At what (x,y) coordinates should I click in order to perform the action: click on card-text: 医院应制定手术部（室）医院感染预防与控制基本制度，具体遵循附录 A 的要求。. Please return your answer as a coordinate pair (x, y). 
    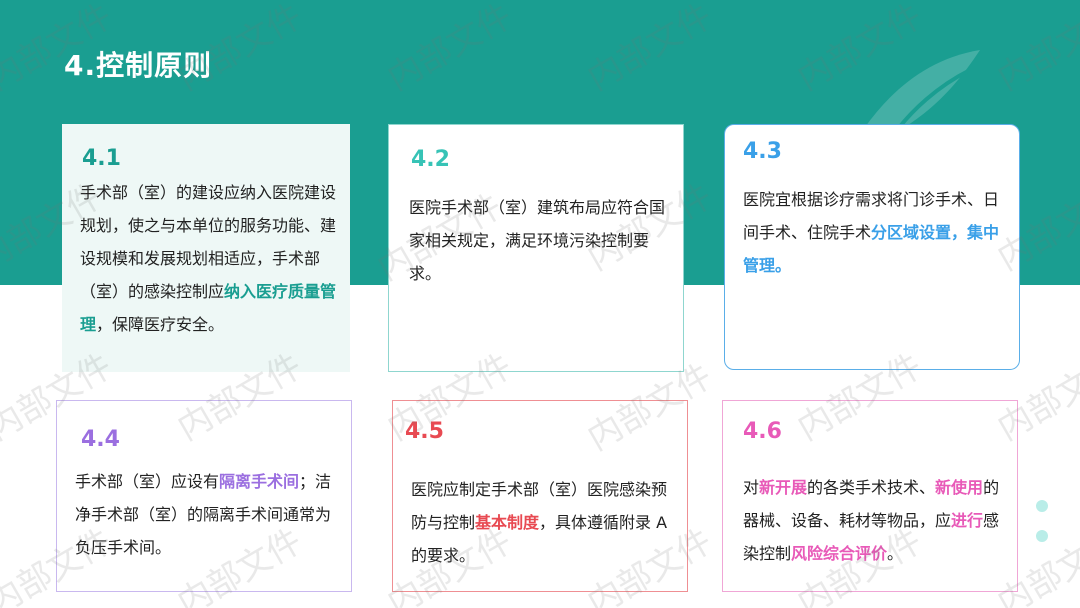
    Looking at the image, I should click on (539, 522).